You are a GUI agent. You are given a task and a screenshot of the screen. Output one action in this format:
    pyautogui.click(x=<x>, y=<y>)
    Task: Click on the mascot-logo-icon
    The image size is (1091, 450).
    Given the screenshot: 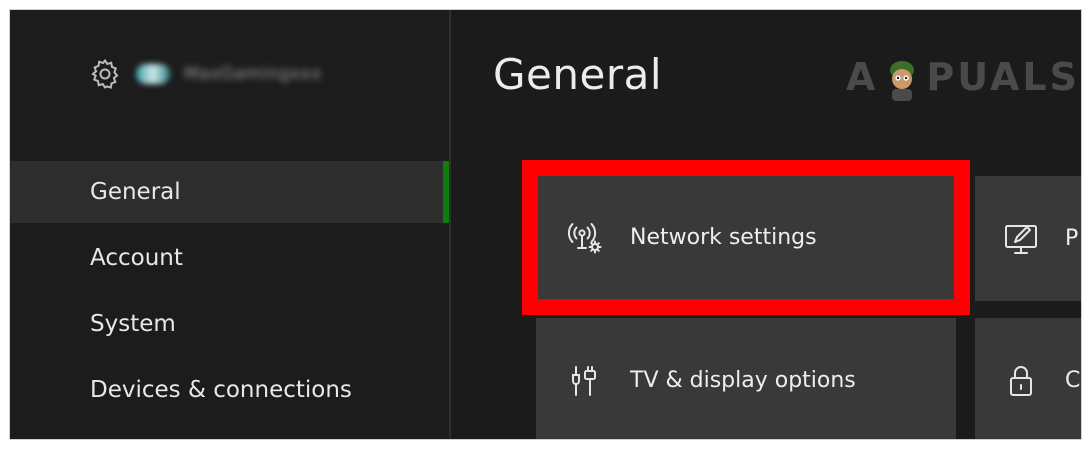 What is the action you would take?
    pyautogui.click(x=902, y=81)
    